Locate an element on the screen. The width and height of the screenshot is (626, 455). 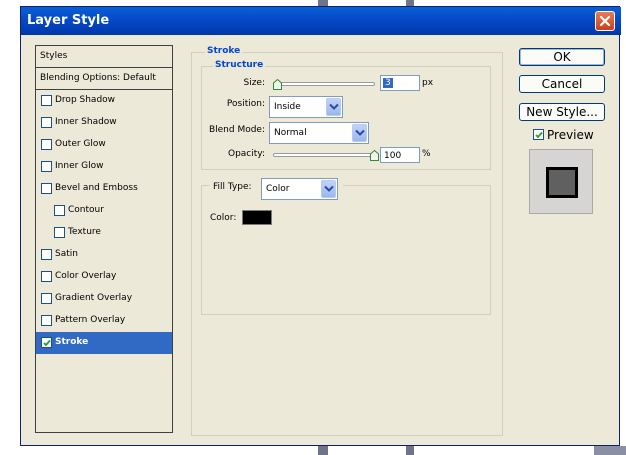
color-swatch is located at coordinates (257, 217).